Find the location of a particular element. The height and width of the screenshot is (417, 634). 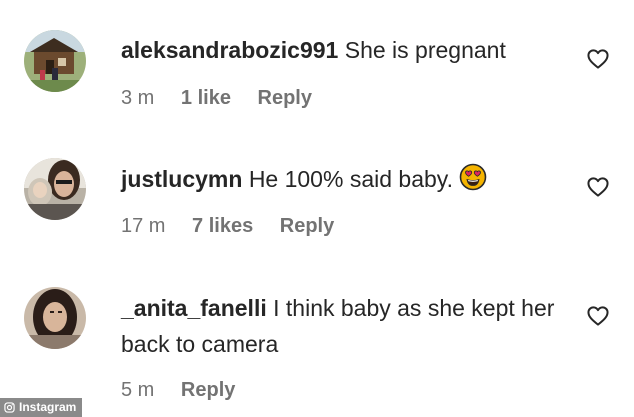

instagram-watermark: Instagram is located at coordinates (41, 407).